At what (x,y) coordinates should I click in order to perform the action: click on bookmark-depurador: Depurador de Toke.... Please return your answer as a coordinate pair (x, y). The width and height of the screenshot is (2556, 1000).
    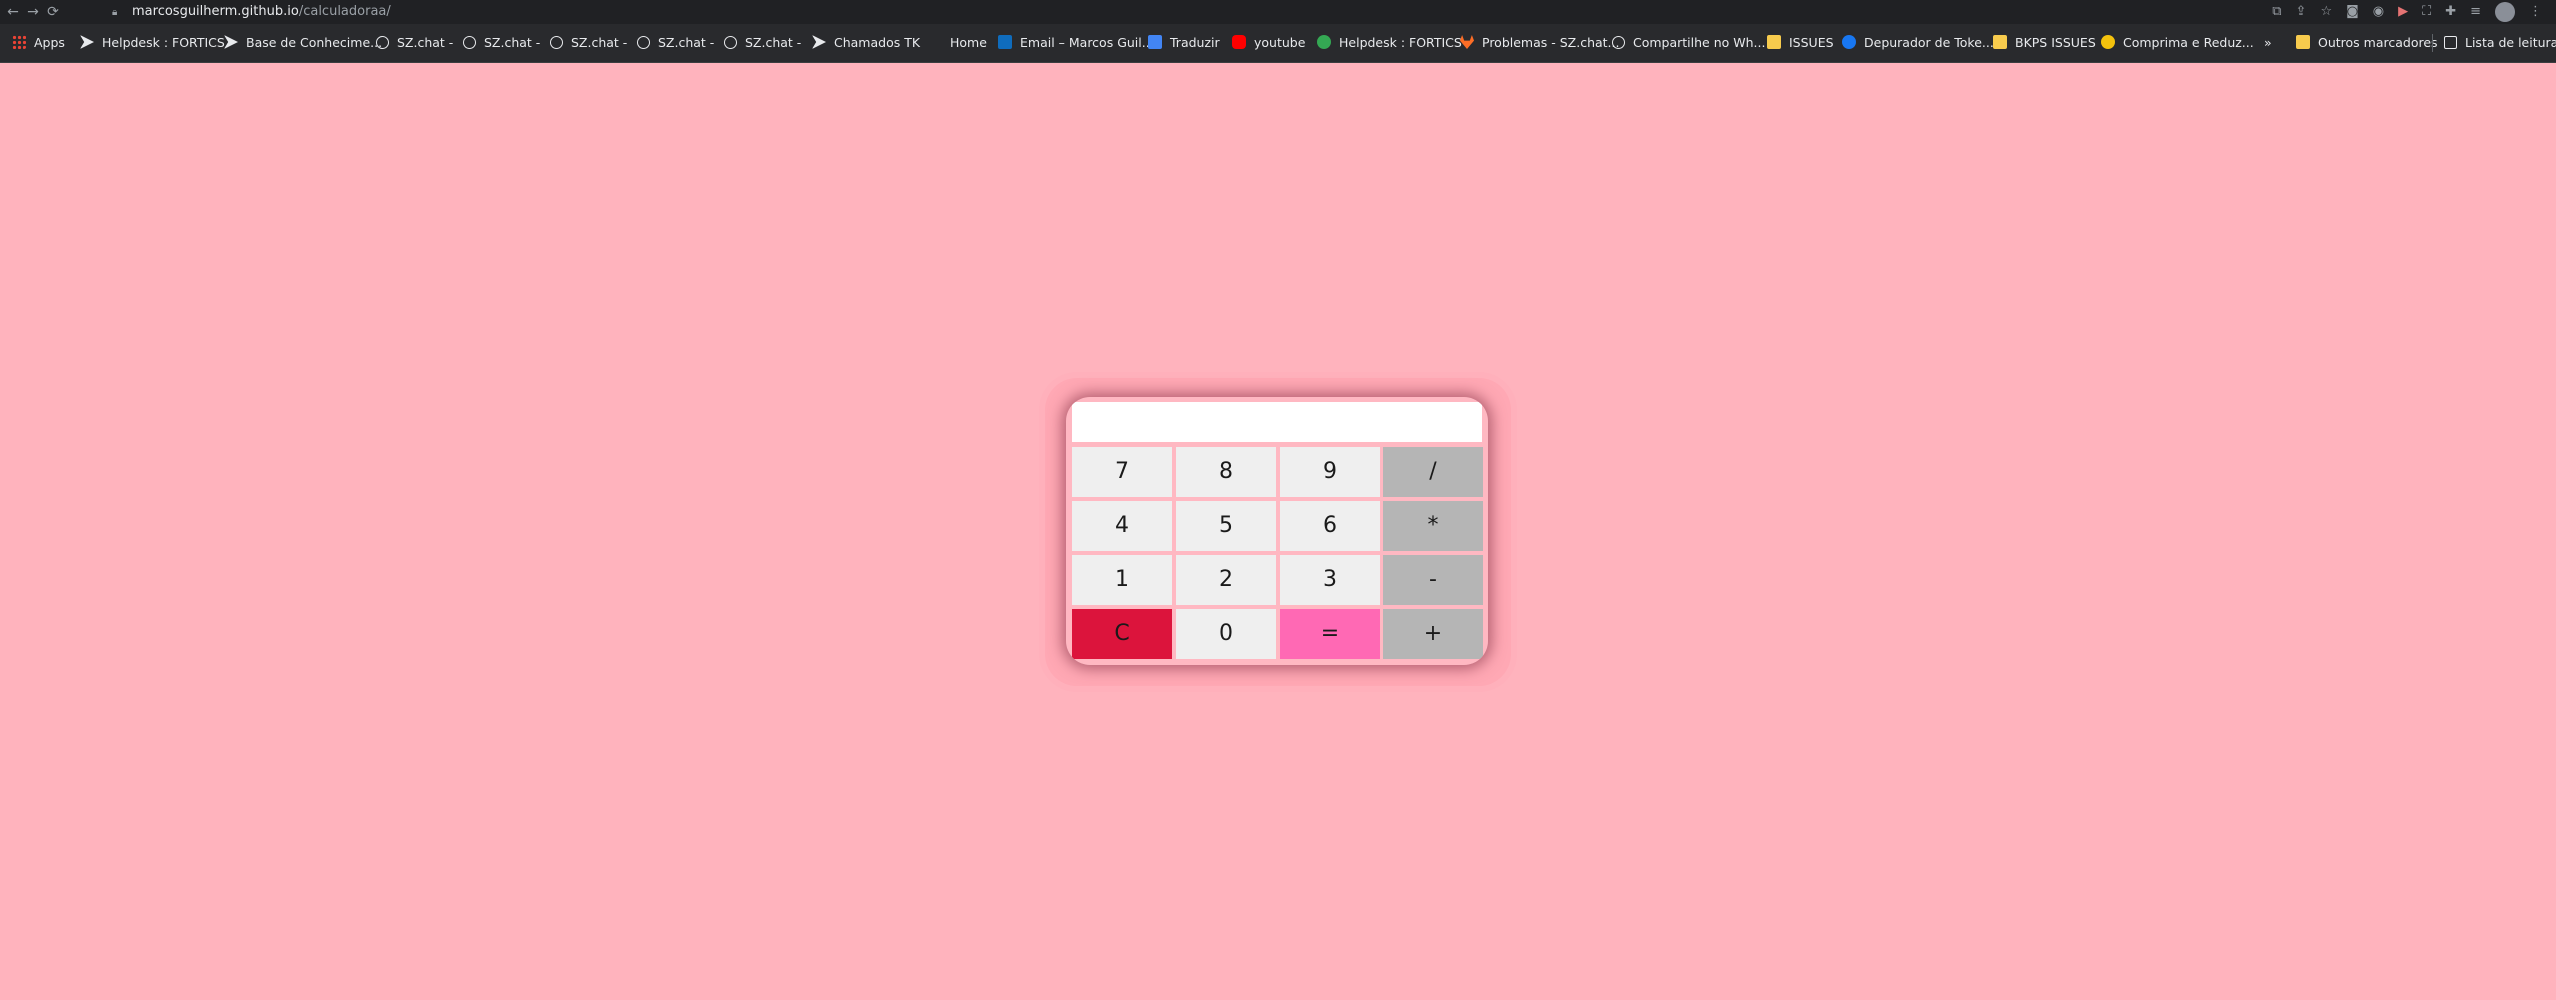
    Looking at the image, I should click on (1918, 43).